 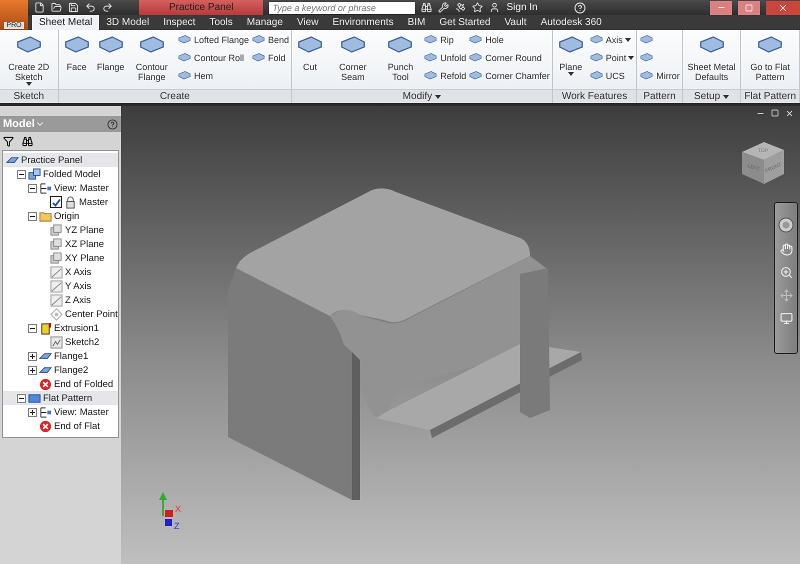 I want to click on ribbon-tool-button: Hem, so click(x=213, y=76).